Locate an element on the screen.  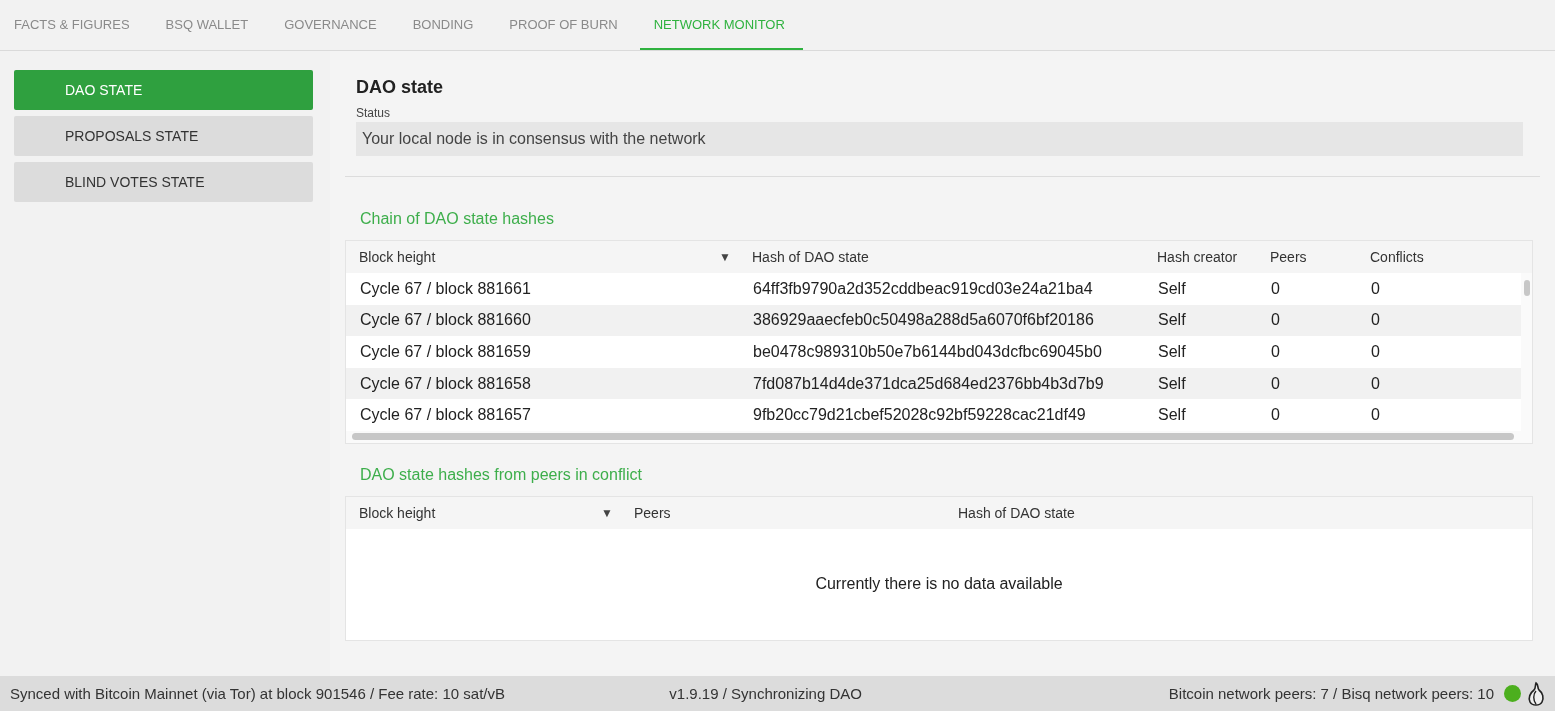
table-cell-text: 64ff3fb9790a2d352cddbeac919cd03e24a21ba4 is located at coordinates (923, 288).